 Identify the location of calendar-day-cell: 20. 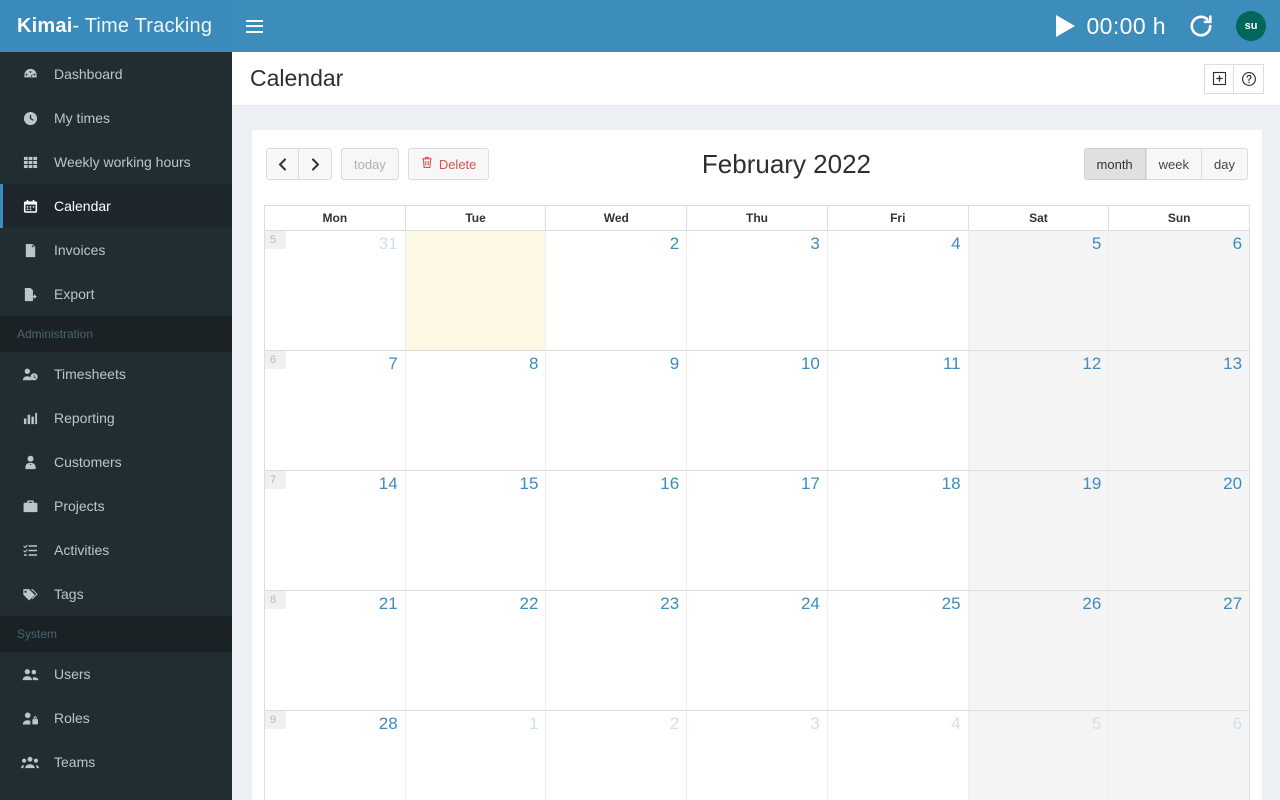
(1179, 530).